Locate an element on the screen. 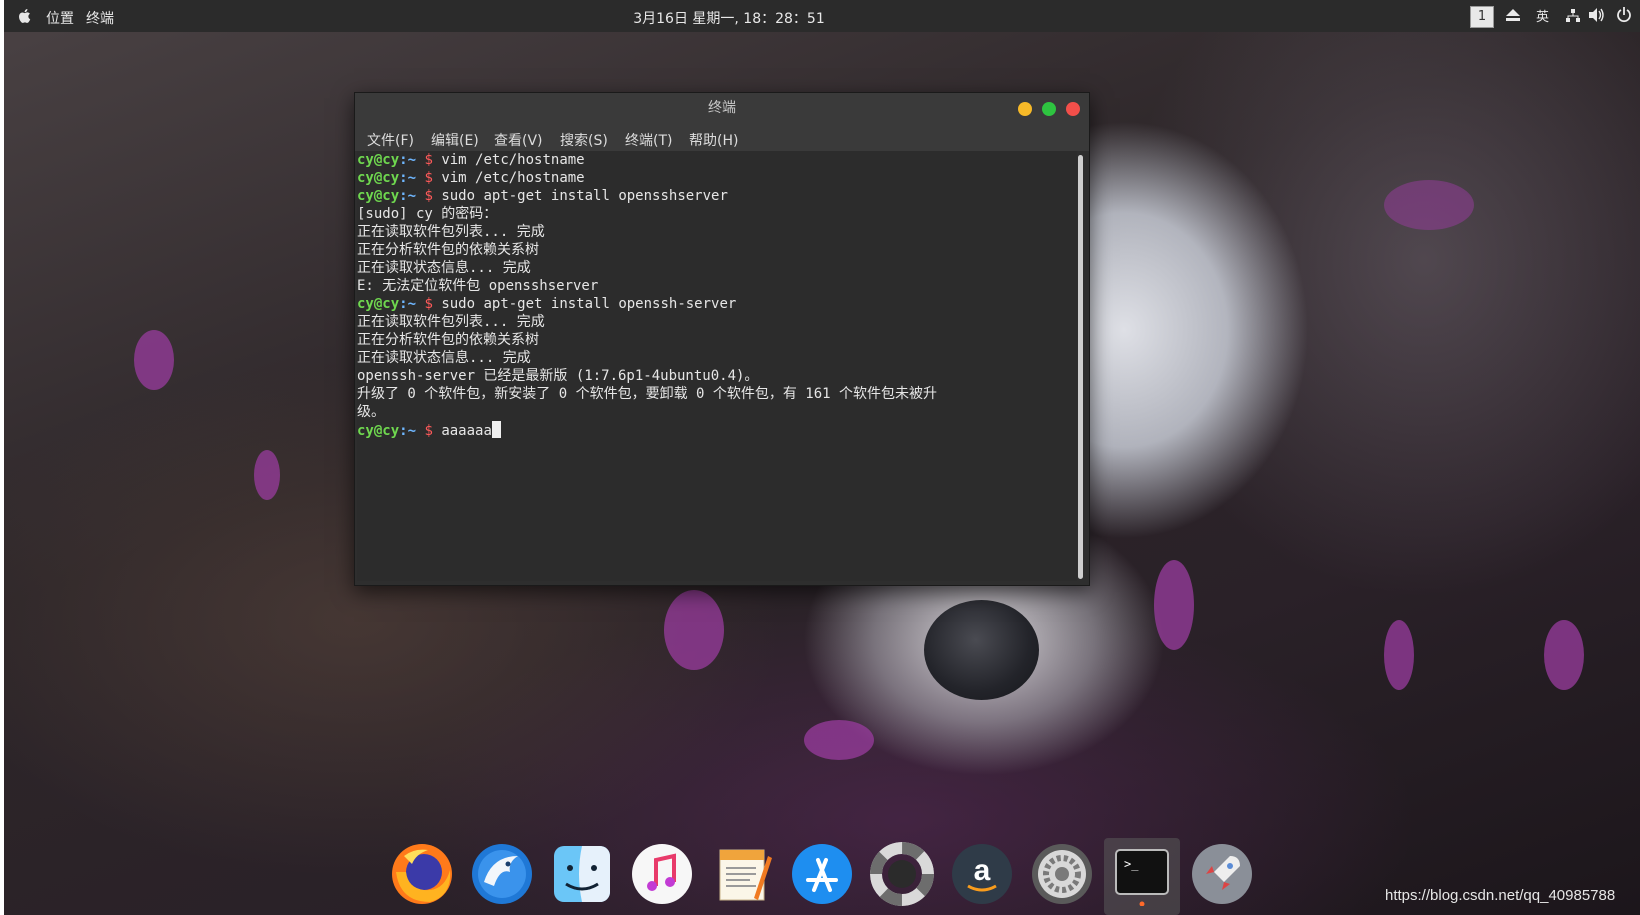  window-title: 终端 is located at coordinates (722, 108).